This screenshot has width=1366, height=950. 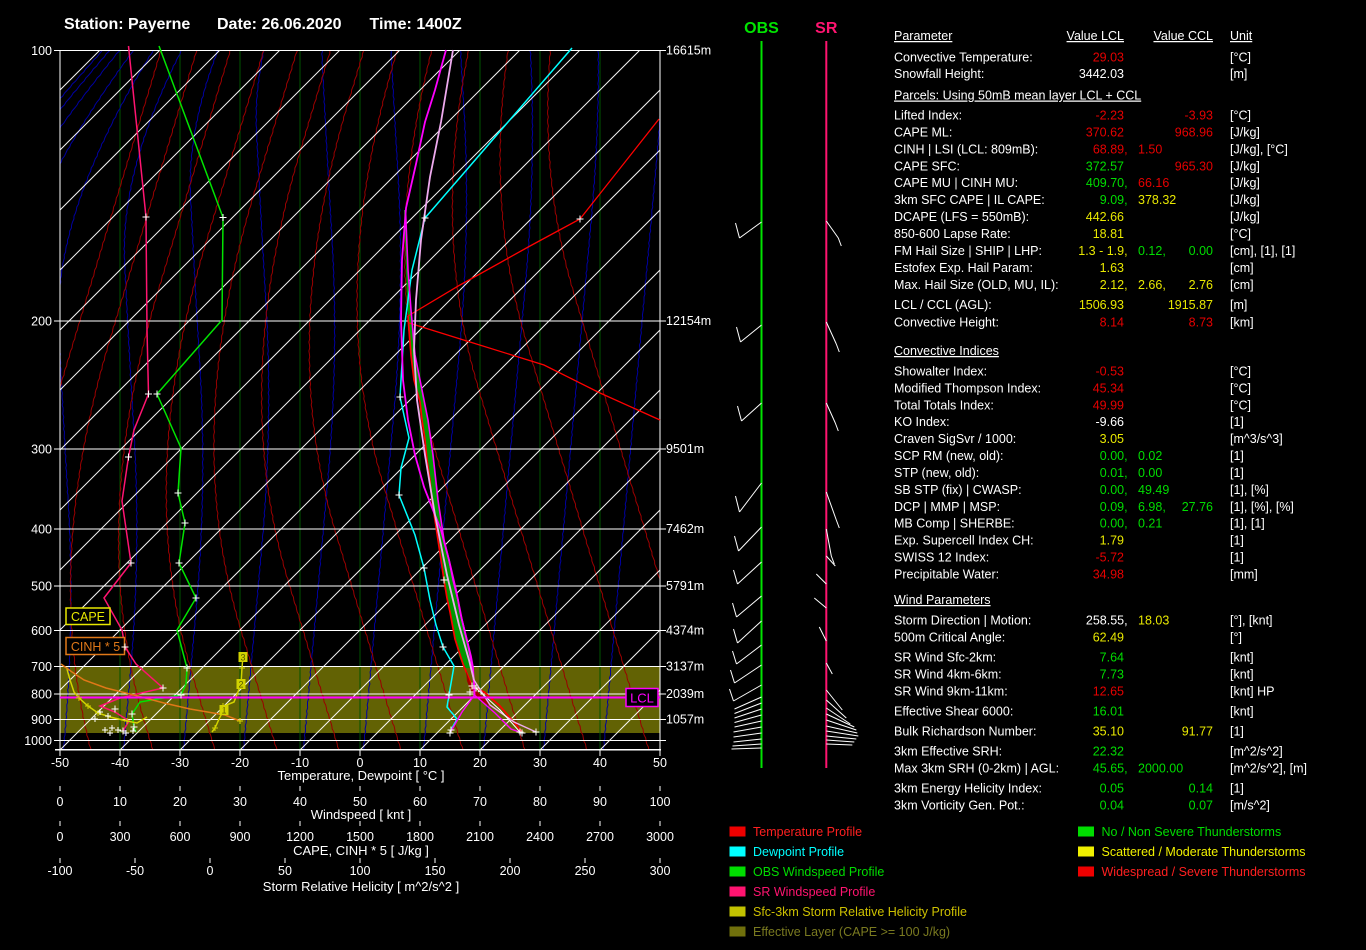 What do you see at coordinates (947, 507) in the screenshot?
I see `svg-text: DCP | MMP | MSP:` at bounding box center [947, 507].